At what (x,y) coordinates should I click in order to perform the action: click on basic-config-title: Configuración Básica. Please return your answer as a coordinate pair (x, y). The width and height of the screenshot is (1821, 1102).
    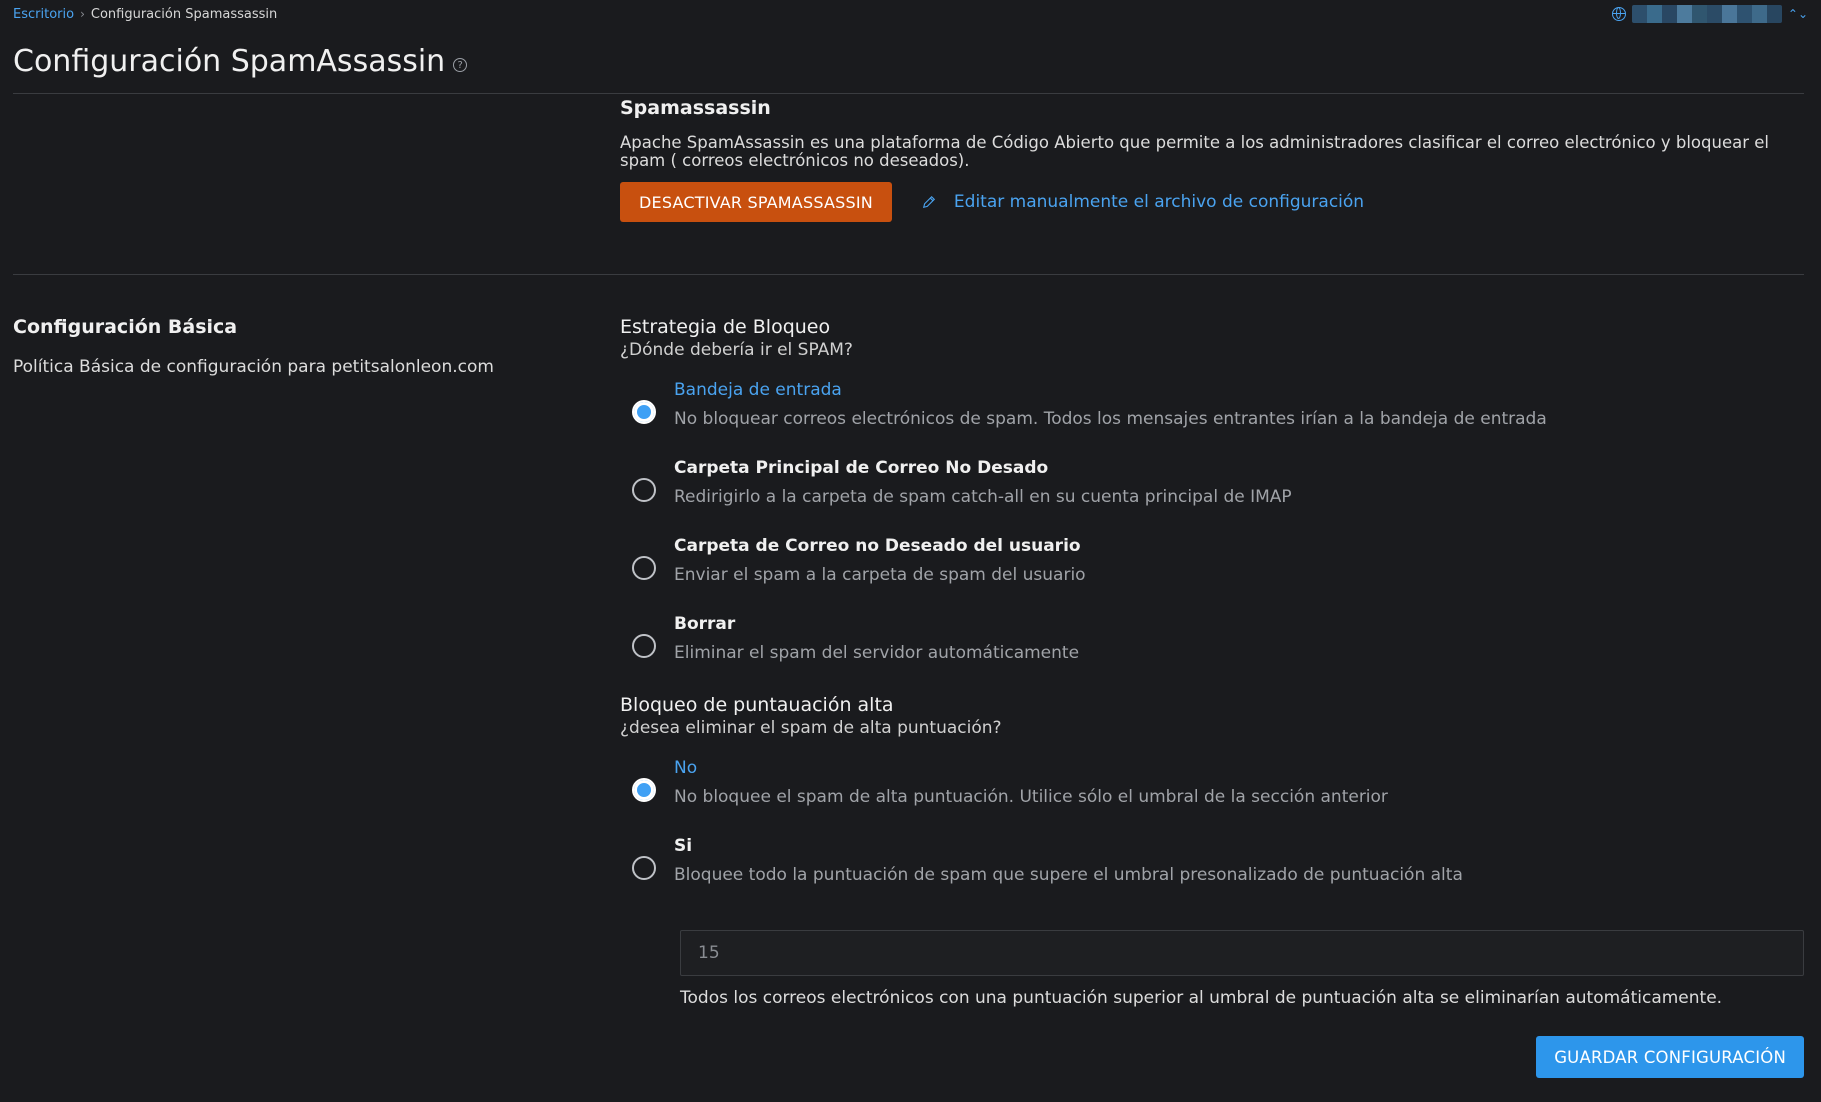
    Looking at the image, I should click on (125, 327).